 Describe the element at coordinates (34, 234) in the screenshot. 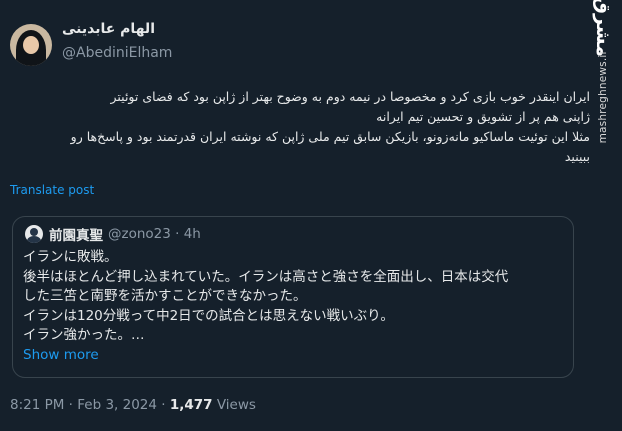

I see `quoted-avatar` at that location.